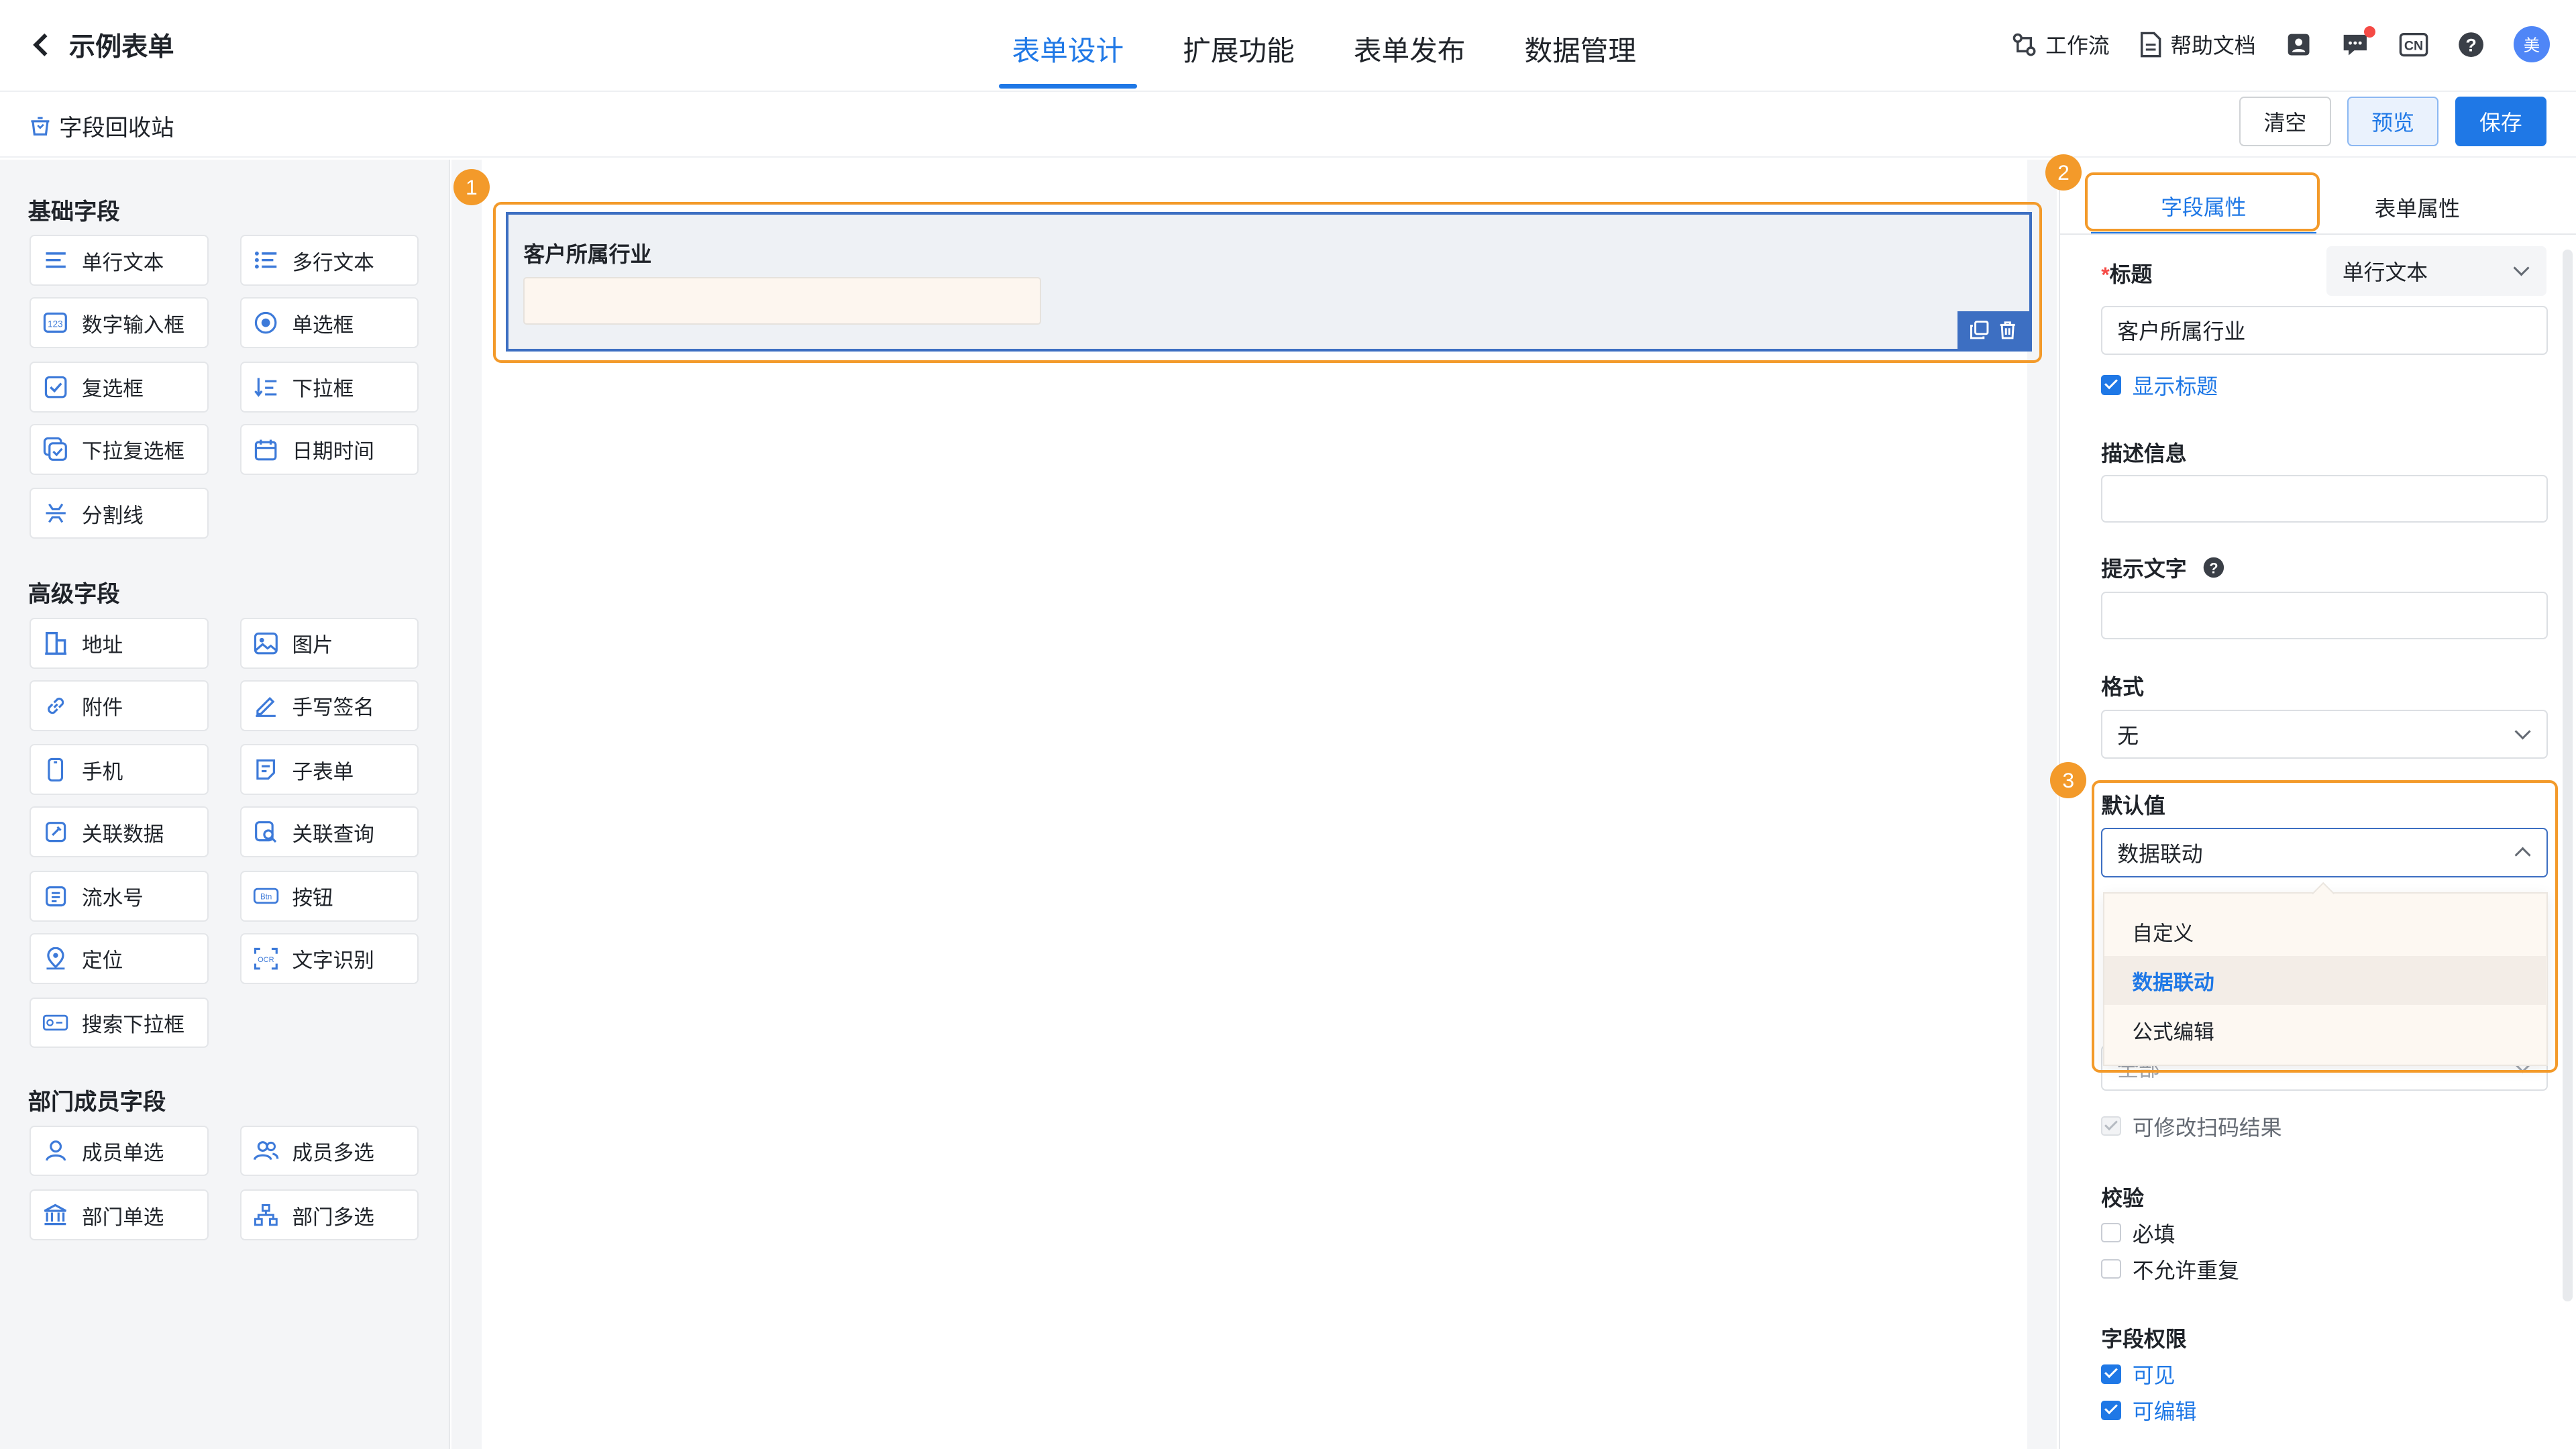 The height and width of the screenshot is (1449, 2576). Describe the element at coordinates (1269, 281) in the screenshot. I see `selected-field-card: 客户所属行业` at that location.